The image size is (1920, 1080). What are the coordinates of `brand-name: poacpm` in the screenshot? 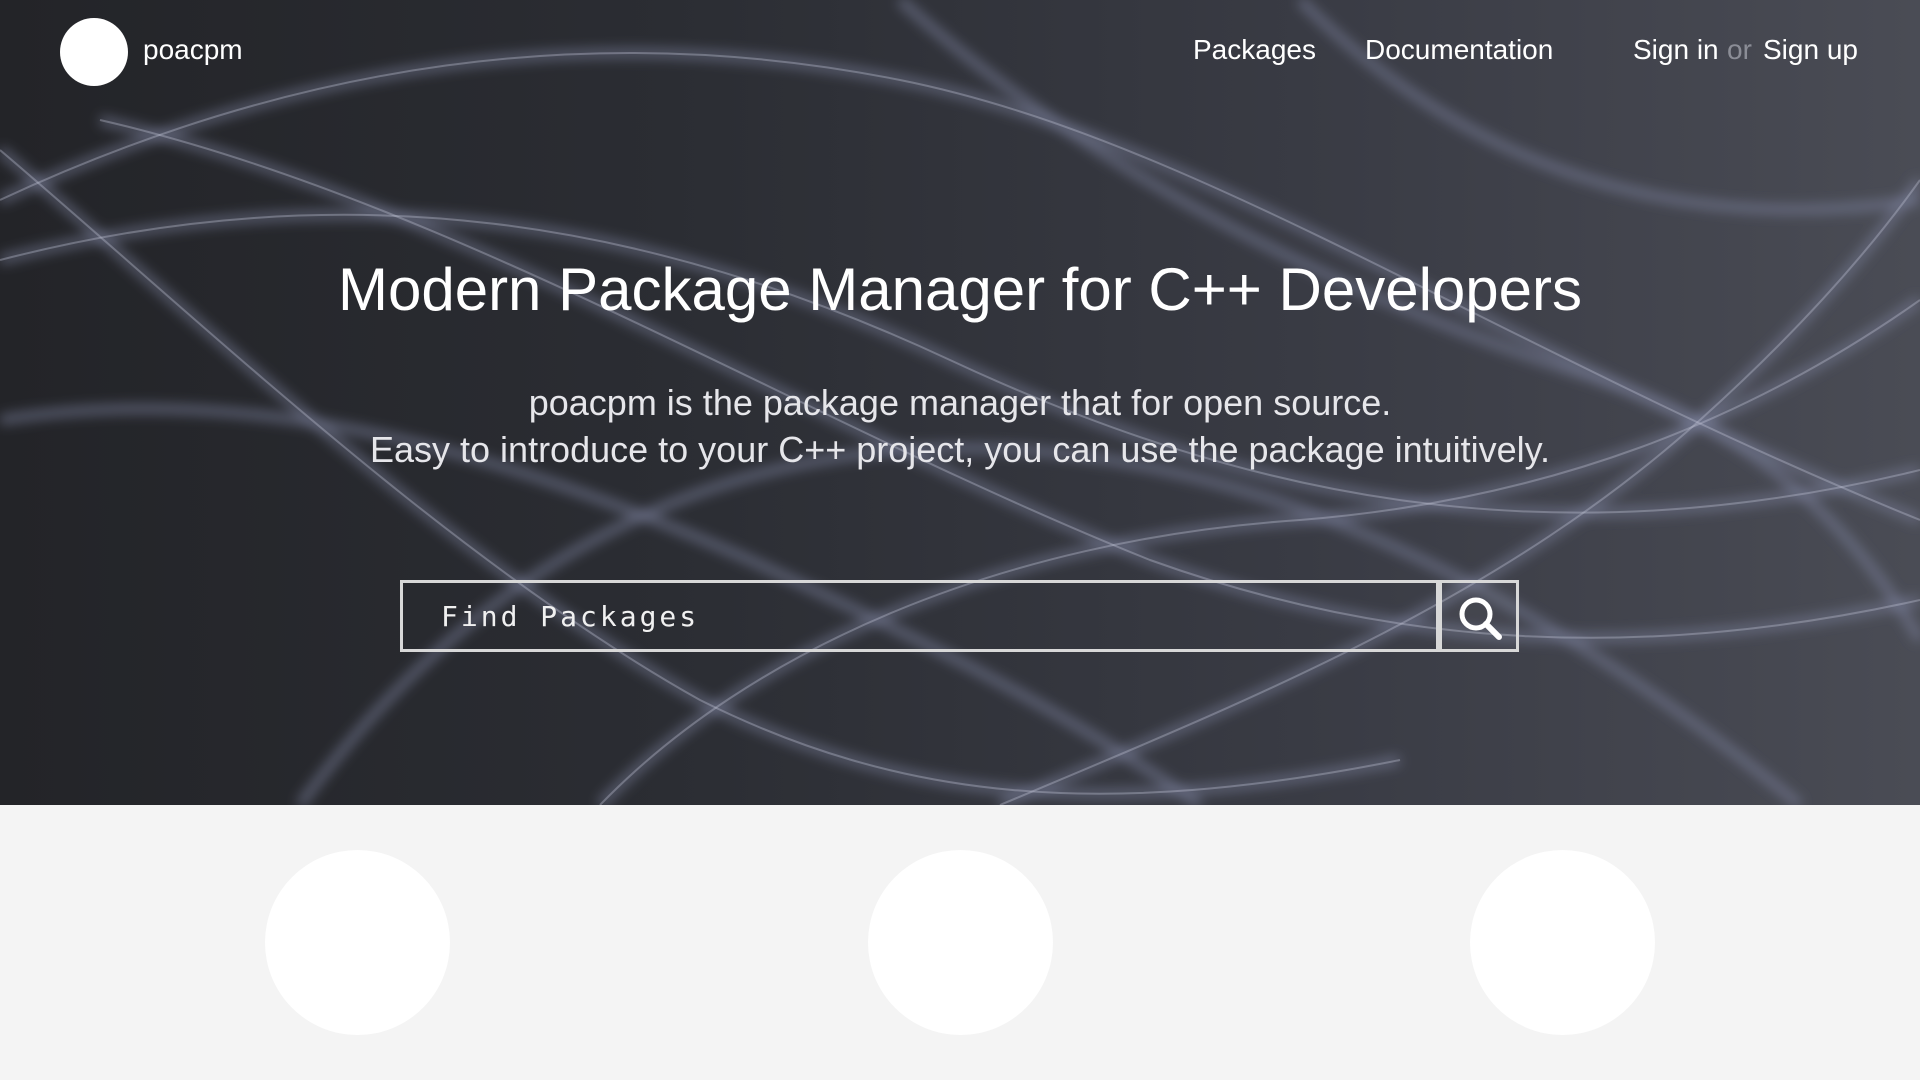 It's located at (193, 50).